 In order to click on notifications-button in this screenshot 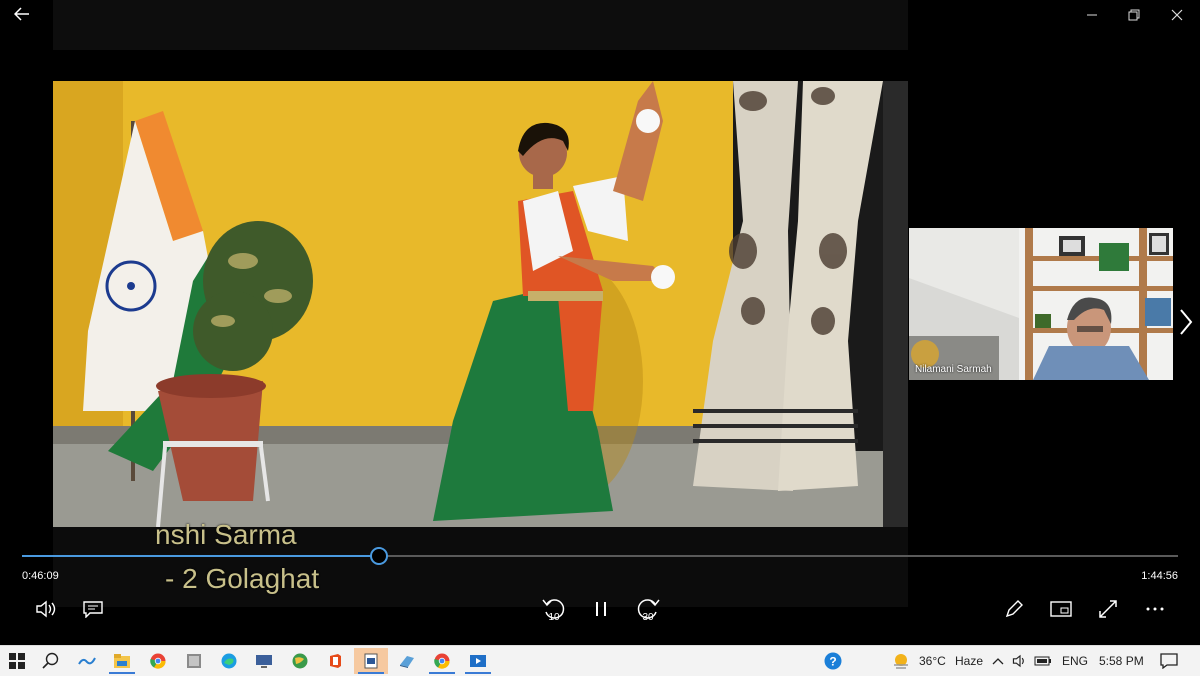, I will do `click(1169, 661)`.